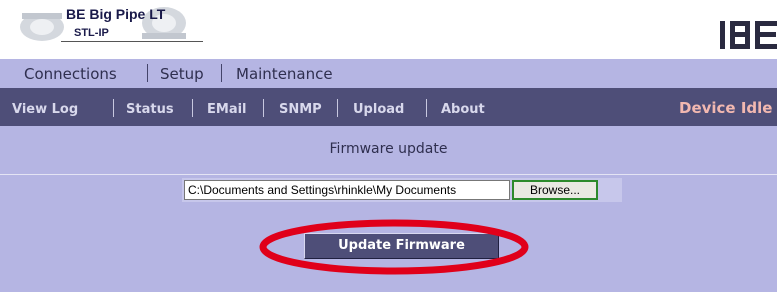 The image size is (777, 292). I want to click on product-title: BE Big Pipe LT, so click(116, 14).